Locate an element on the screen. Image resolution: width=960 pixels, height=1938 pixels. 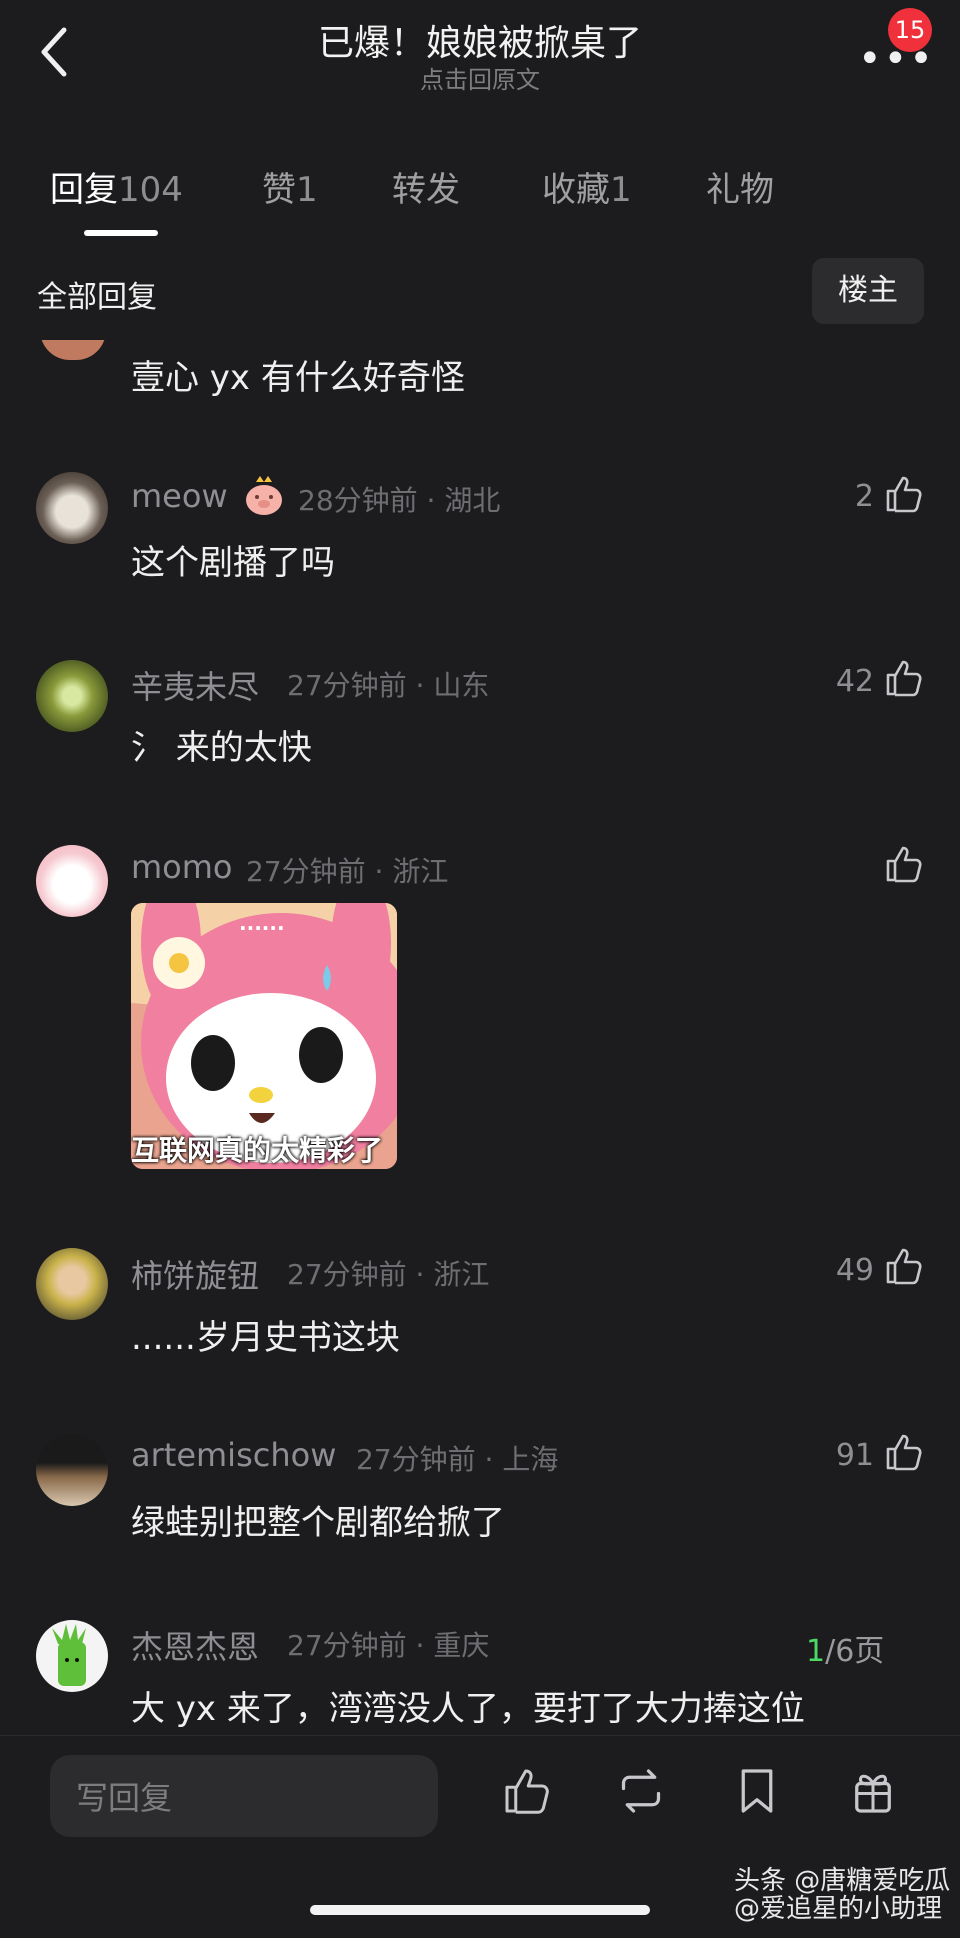
tab-label: 收藏 is located at coordinates (576, 190).